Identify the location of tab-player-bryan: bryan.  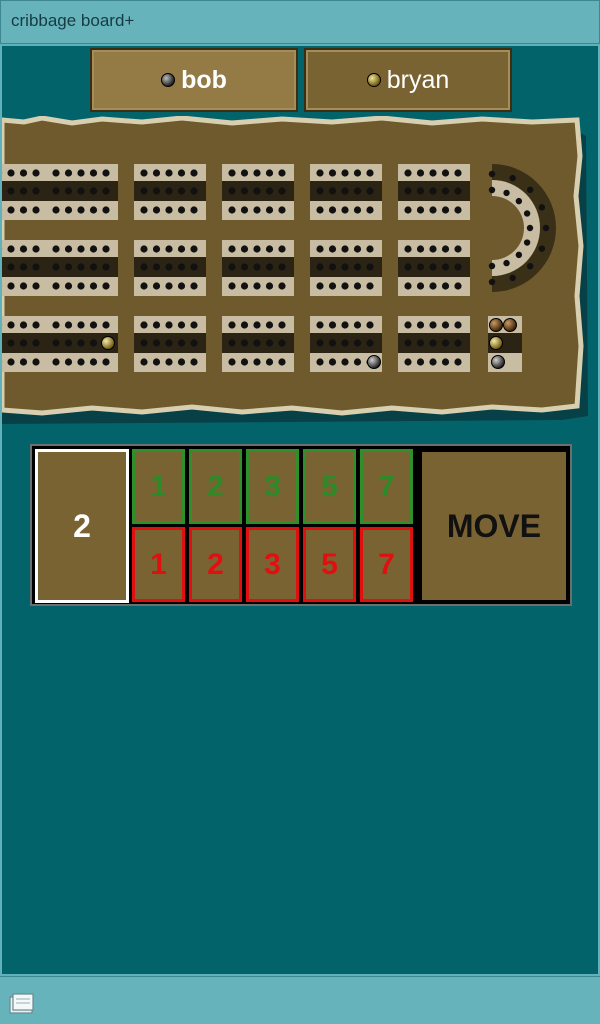
(408, 80).